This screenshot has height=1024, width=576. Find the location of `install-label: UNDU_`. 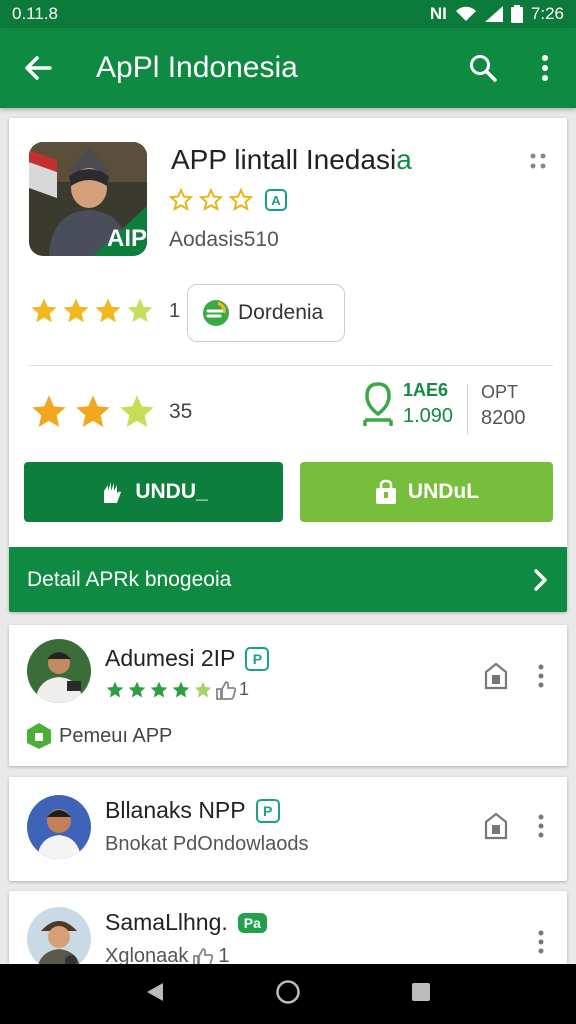

install-label: UNDU_ is located at coordinates (171, 491).